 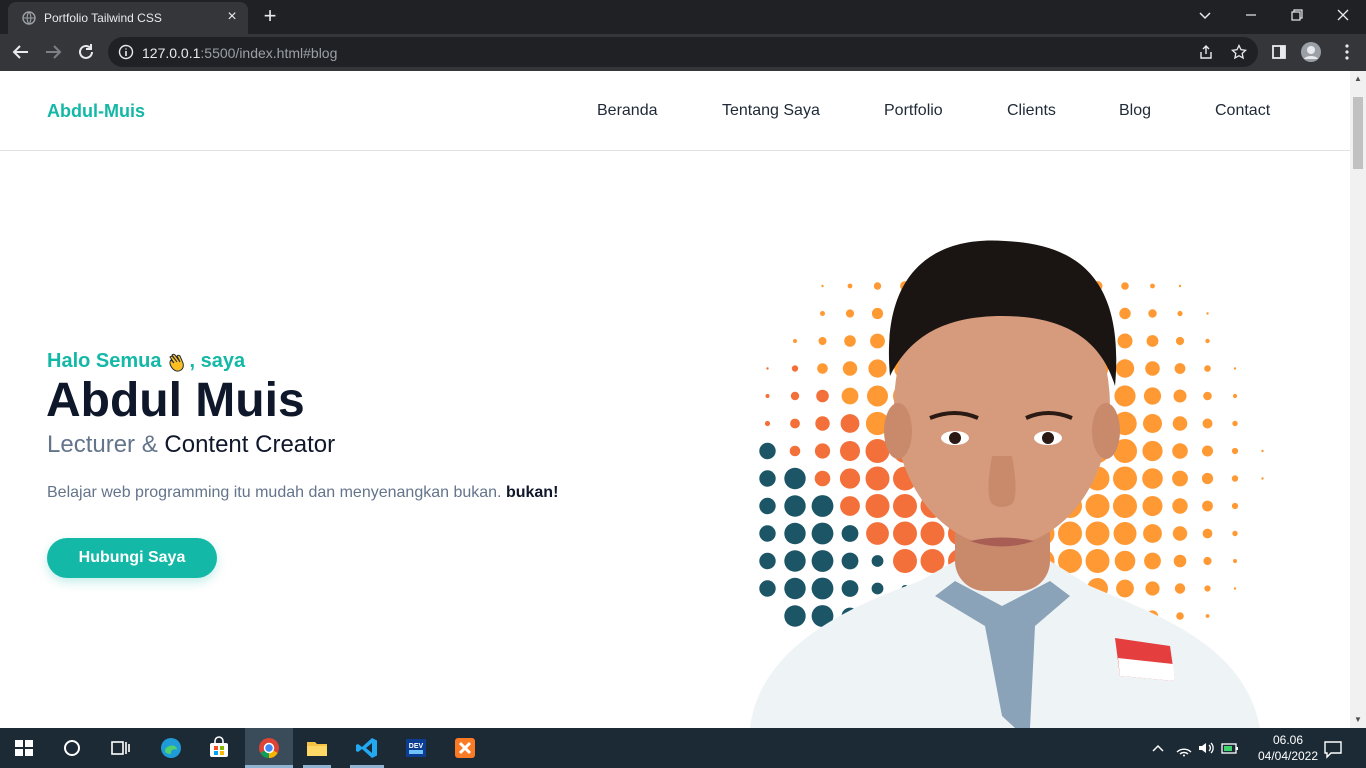 I want to click on side-panel-icon, so click(x=1279, y=52).